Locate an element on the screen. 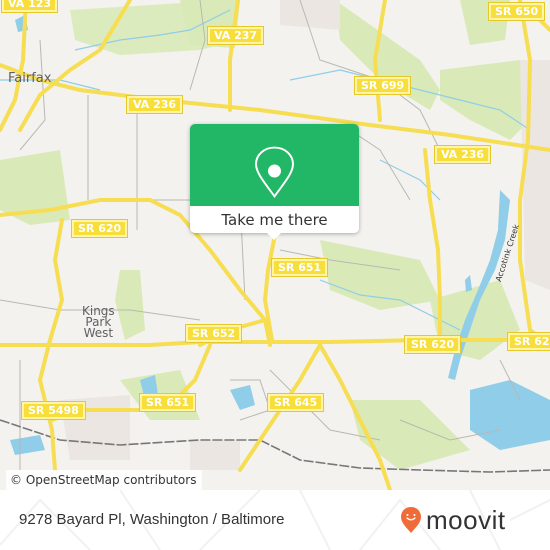 The image size is (550, 550). moovit-logo: moovit is located at coordinates (453, 520).